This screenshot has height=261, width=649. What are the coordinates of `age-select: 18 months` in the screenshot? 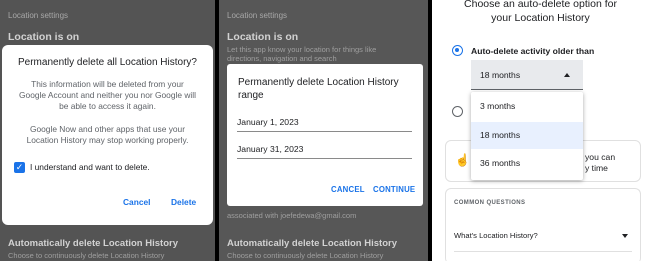 It's located at (527, 75).